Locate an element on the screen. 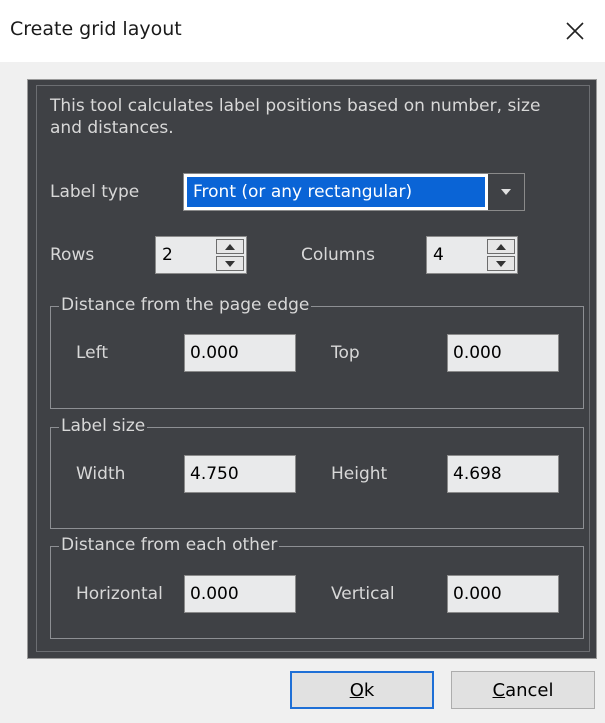  close-icon is located at coordinates (575, 31).